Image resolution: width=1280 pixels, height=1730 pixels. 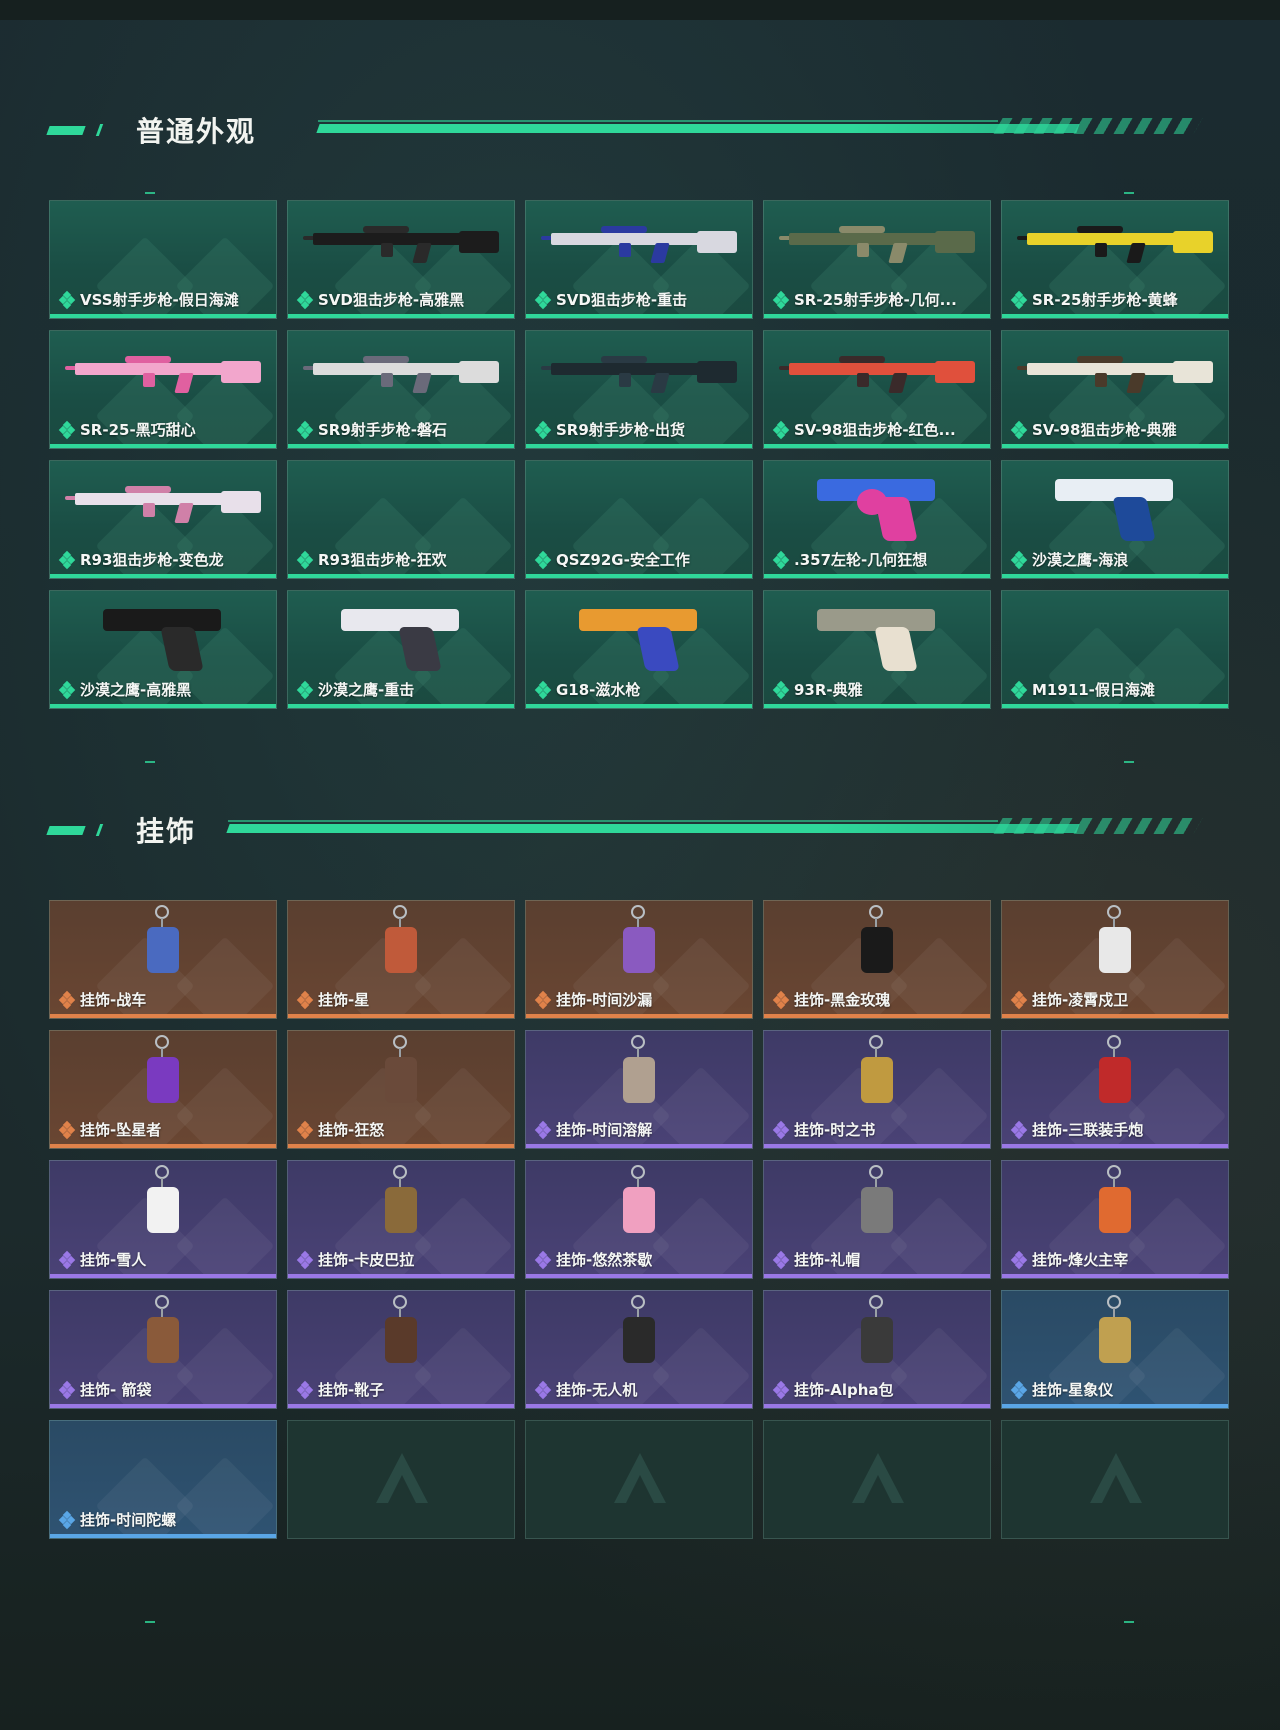 I want to click on skin-card: 93R-典雅, so click(x=877, y=649).